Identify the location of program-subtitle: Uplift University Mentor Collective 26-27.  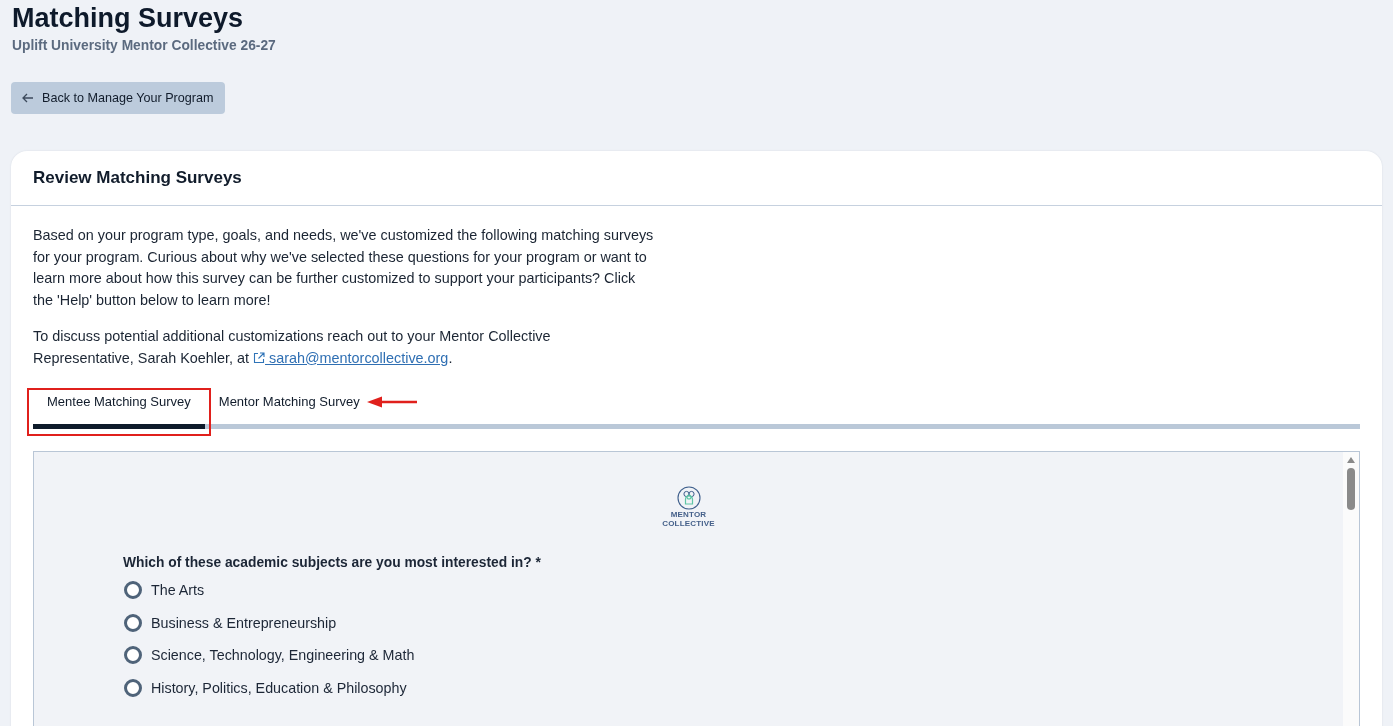
(144, 45).